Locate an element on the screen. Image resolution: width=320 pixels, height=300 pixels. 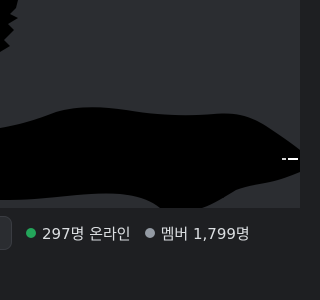
online-count: 297명 온라인 is located at coordinates (78, 233).